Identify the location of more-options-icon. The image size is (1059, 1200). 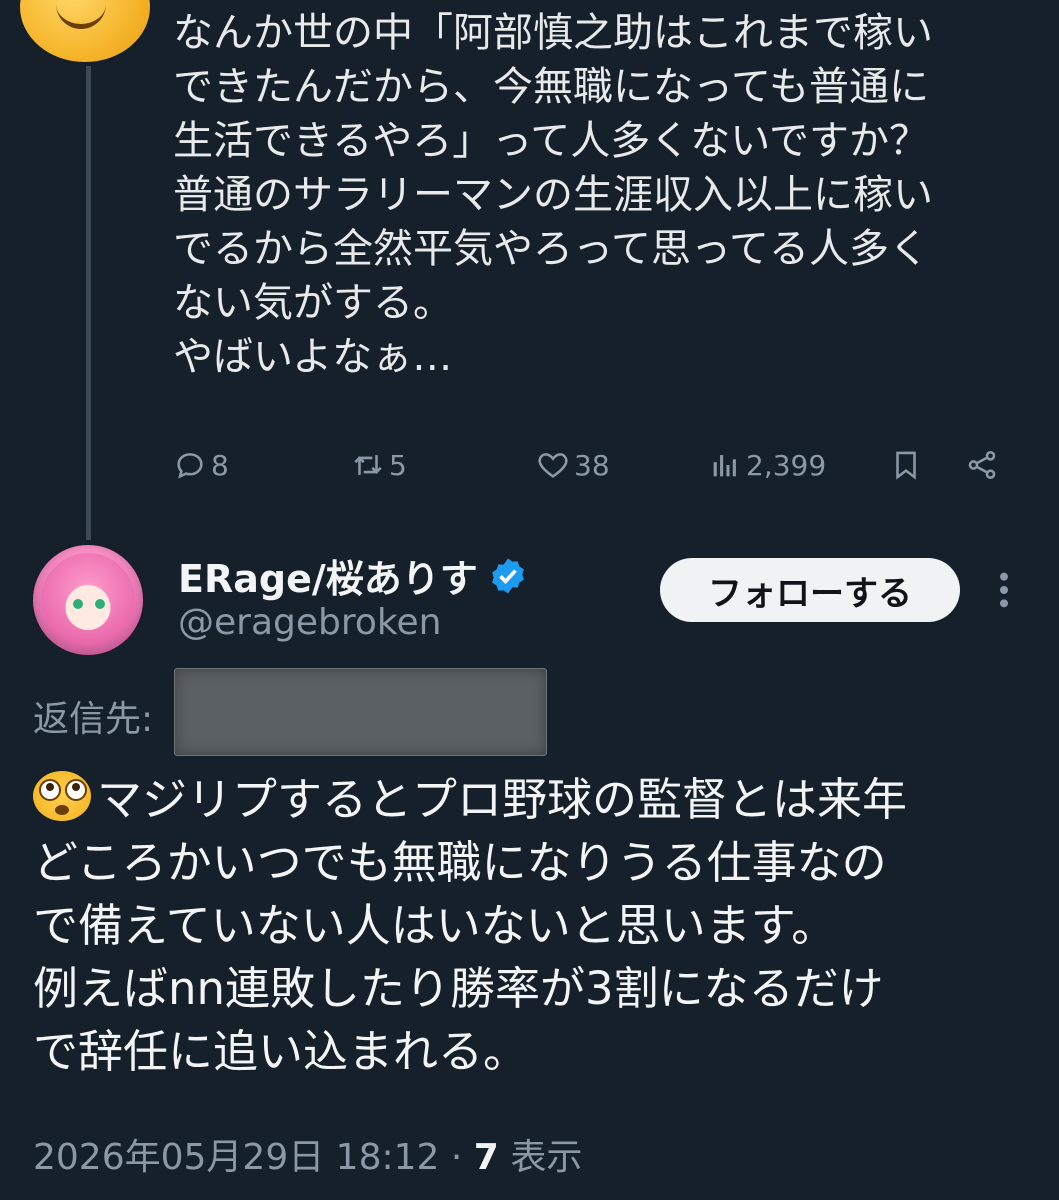
(1004, 590).